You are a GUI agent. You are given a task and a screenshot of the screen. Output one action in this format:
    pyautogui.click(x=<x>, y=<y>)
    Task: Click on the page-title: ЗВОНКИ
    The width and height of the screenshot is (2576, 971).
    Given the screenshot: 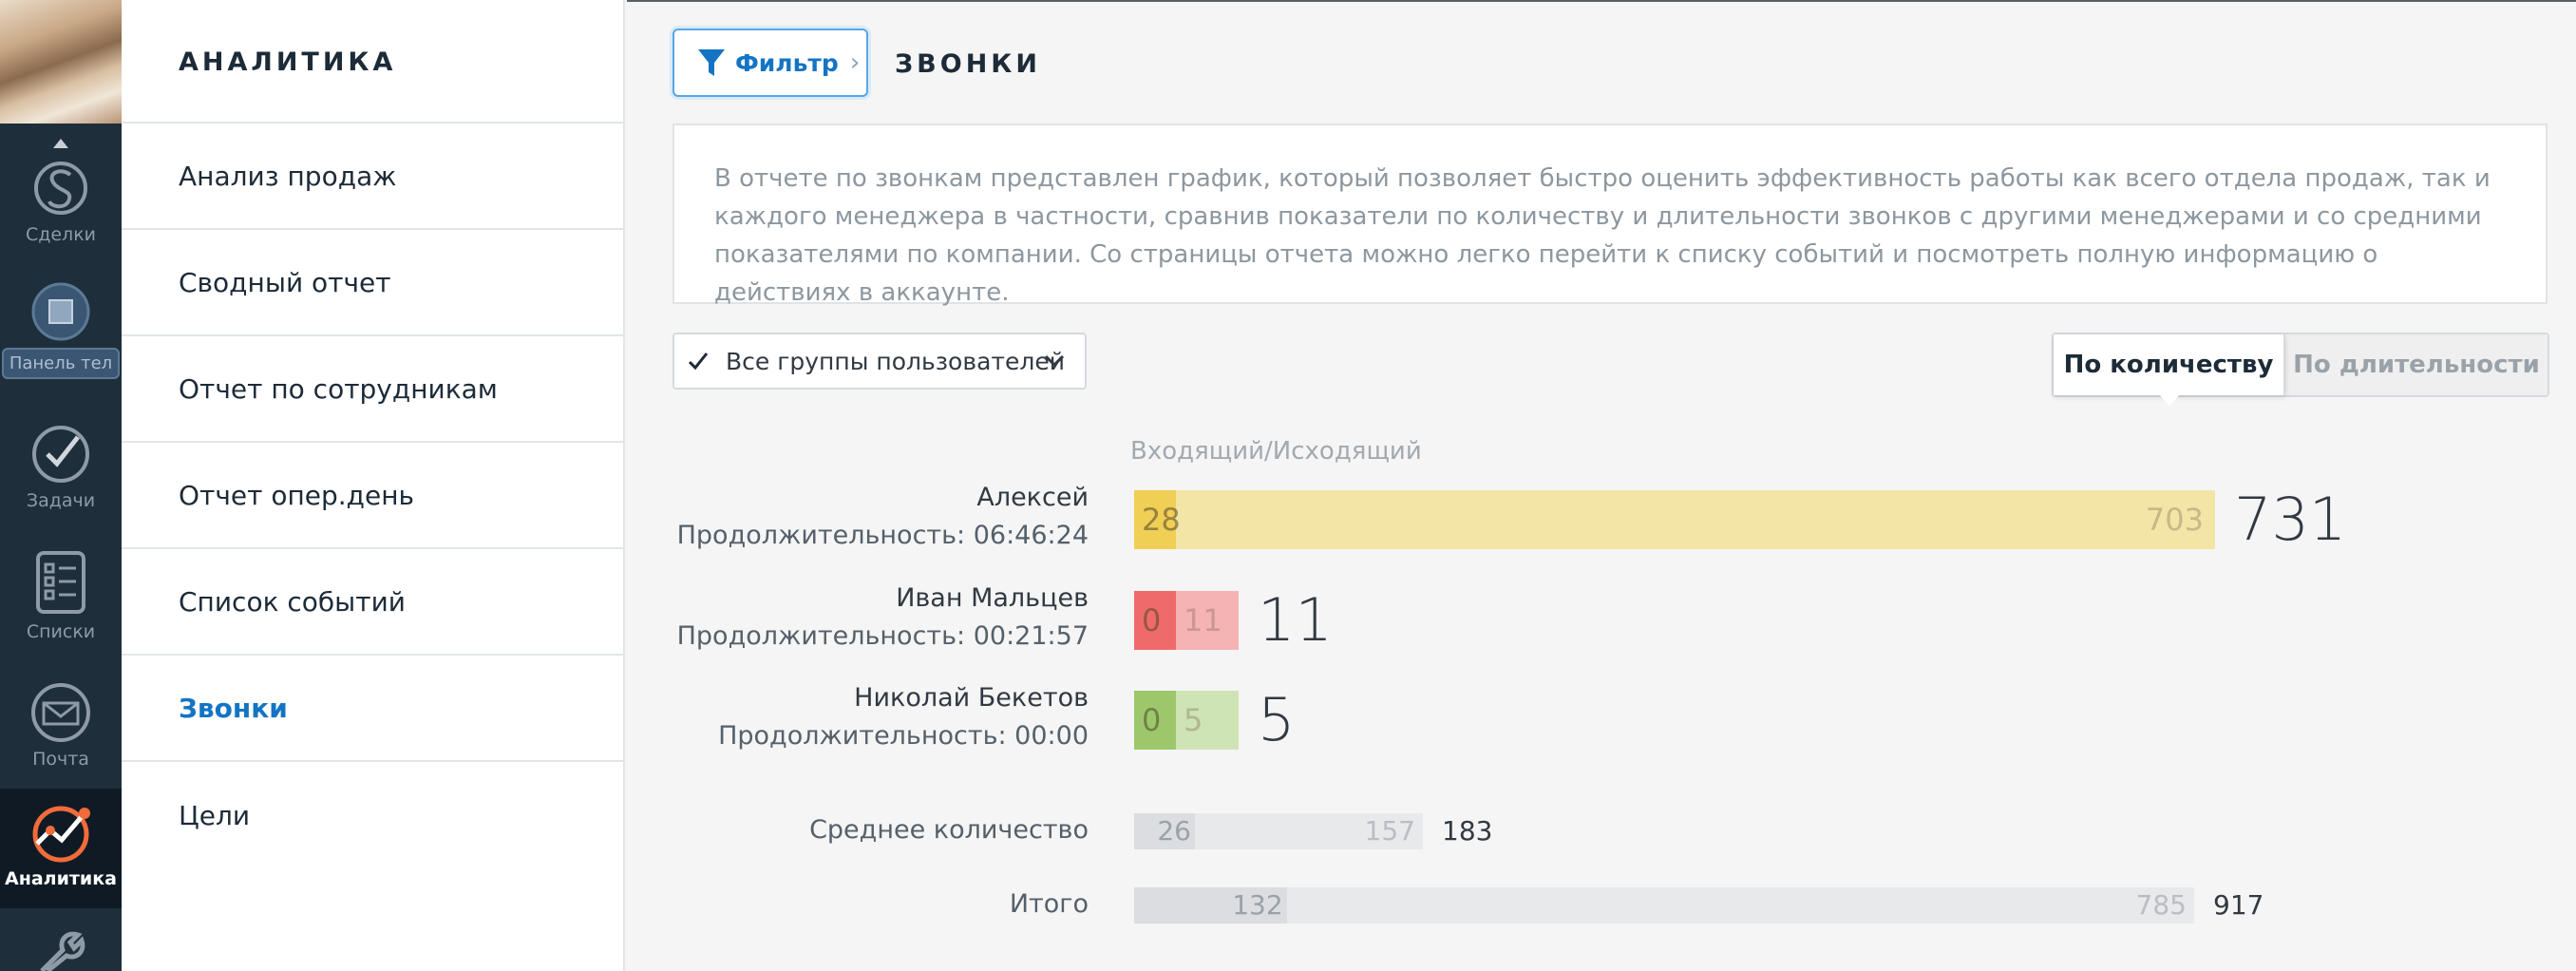 What is the action you would take?
    pyautogui.click(x=968, y=64)
    